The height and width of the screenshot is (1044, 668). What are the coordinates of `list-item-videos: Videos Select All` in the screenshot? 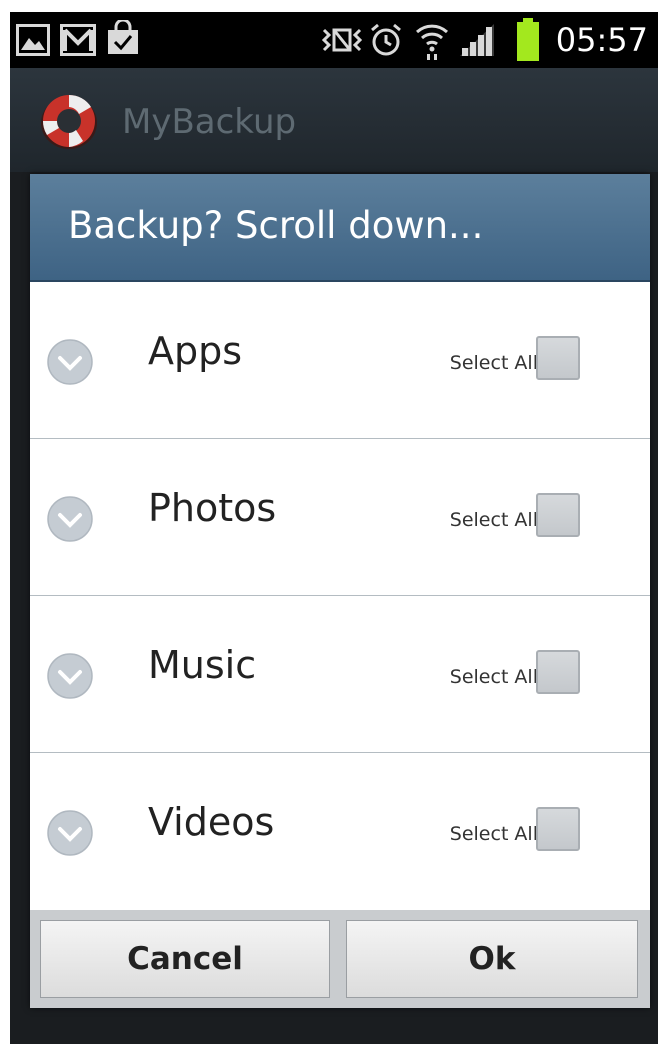 It's located at (340, 831).